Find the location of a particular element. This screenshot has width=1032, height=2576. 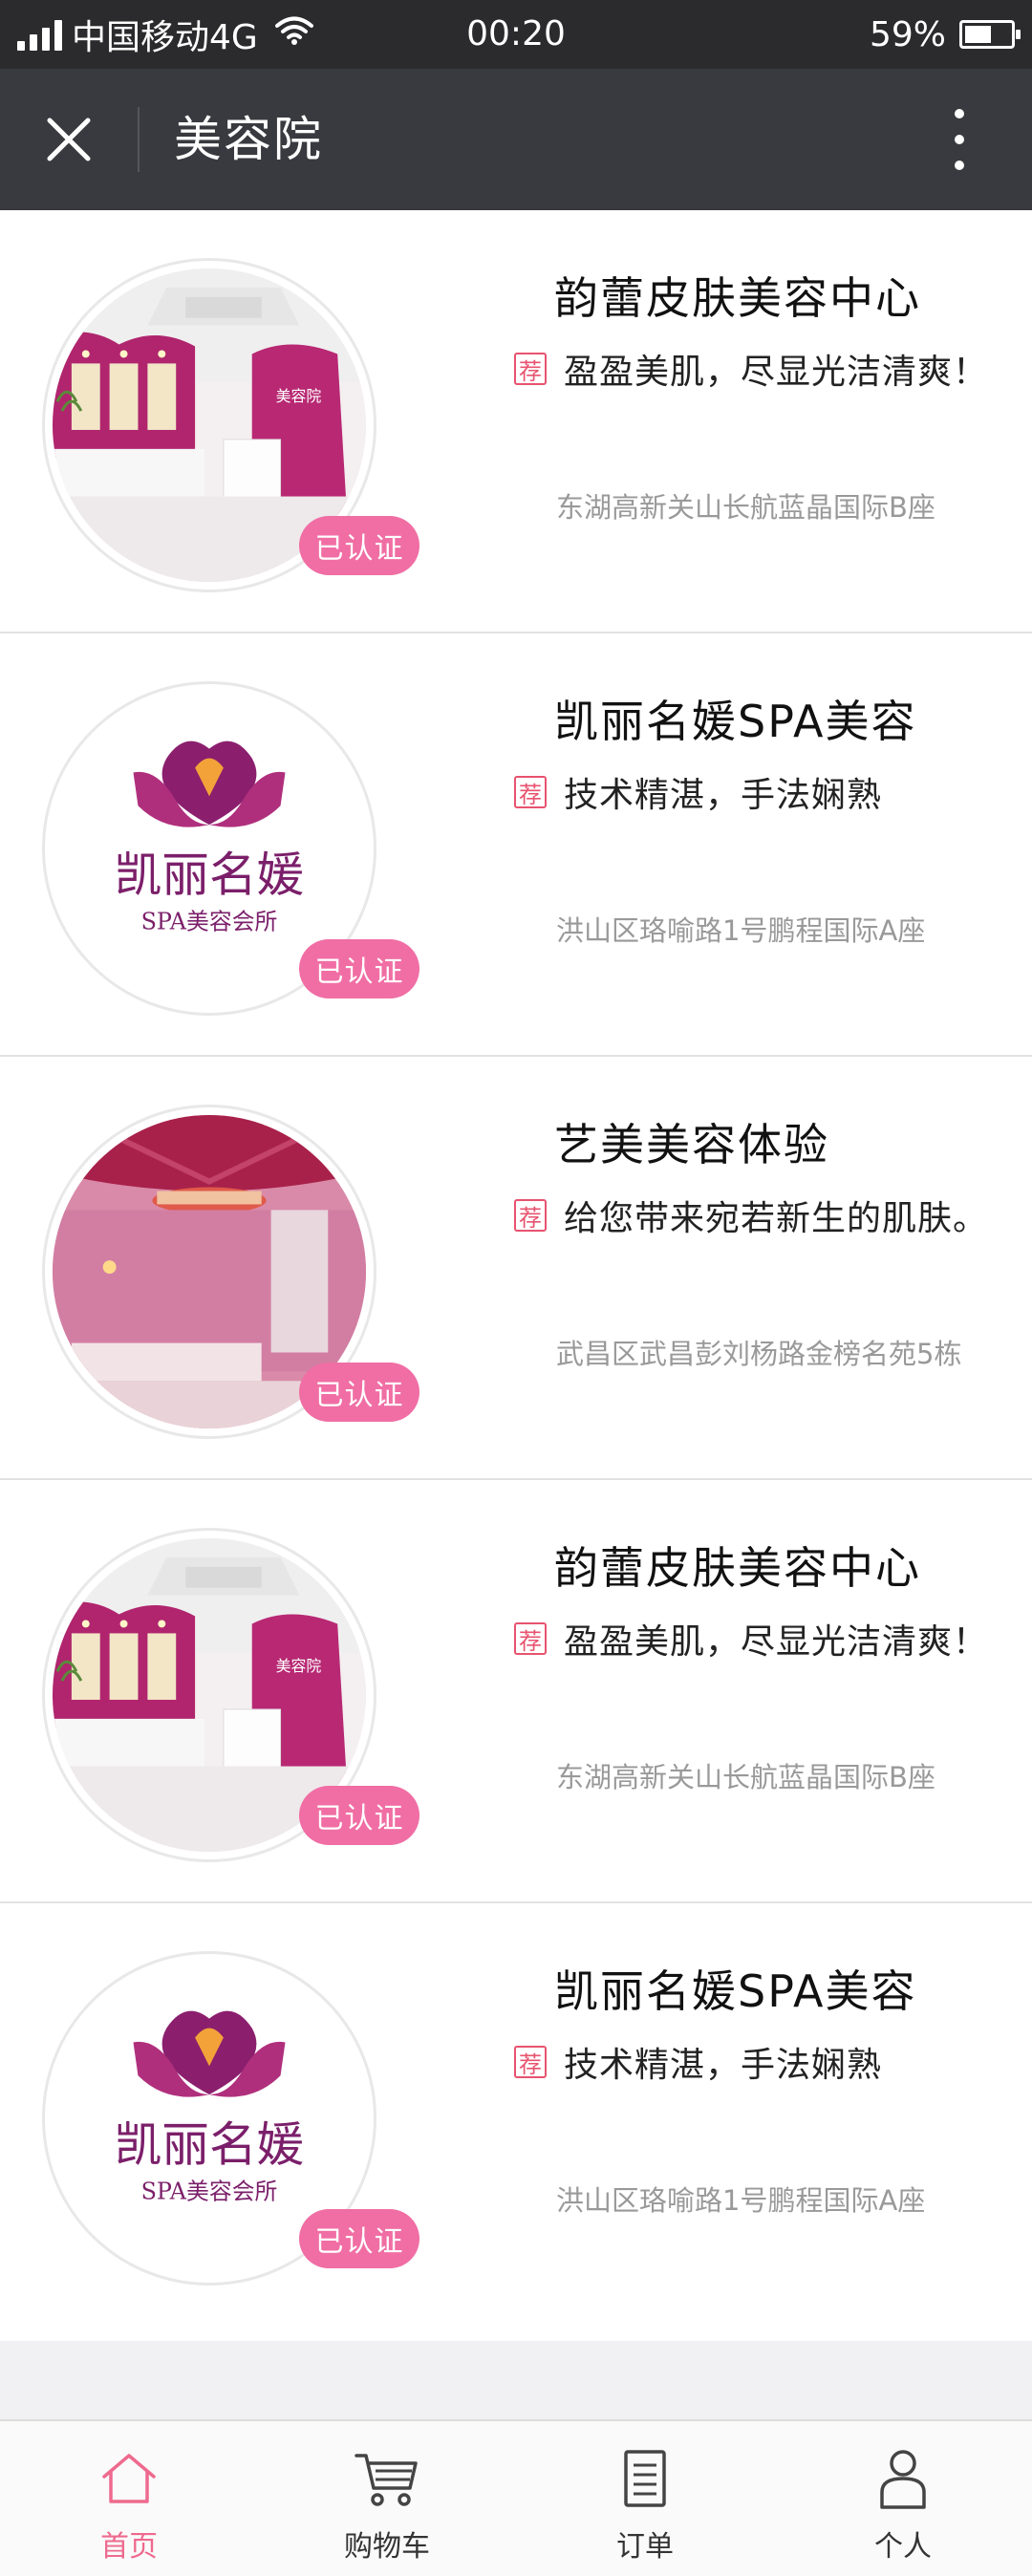

battery-icon is located at coordinates (990, 34).